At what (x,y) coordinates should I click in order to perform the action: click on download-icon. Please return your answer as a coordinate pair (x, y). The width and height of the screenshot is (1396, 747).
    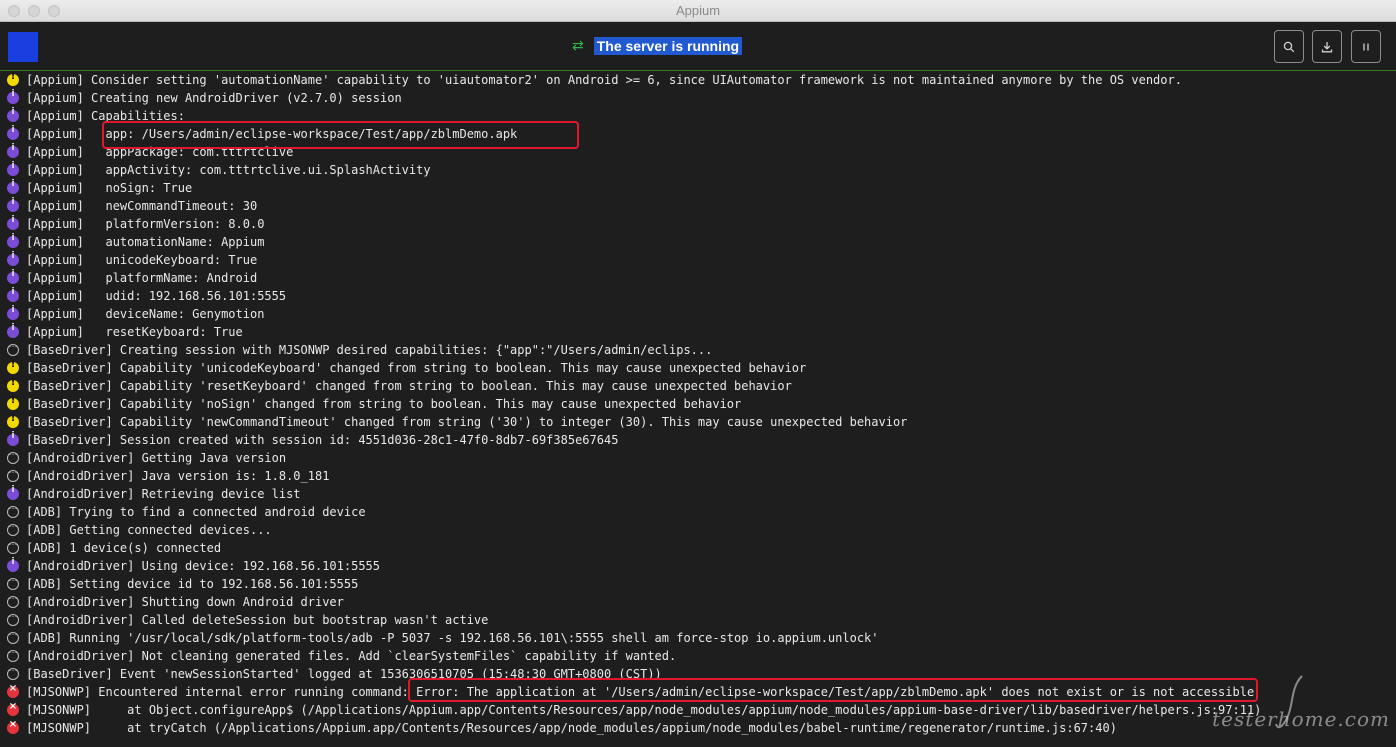
    Looking at the image, I should click on (1327, 46).